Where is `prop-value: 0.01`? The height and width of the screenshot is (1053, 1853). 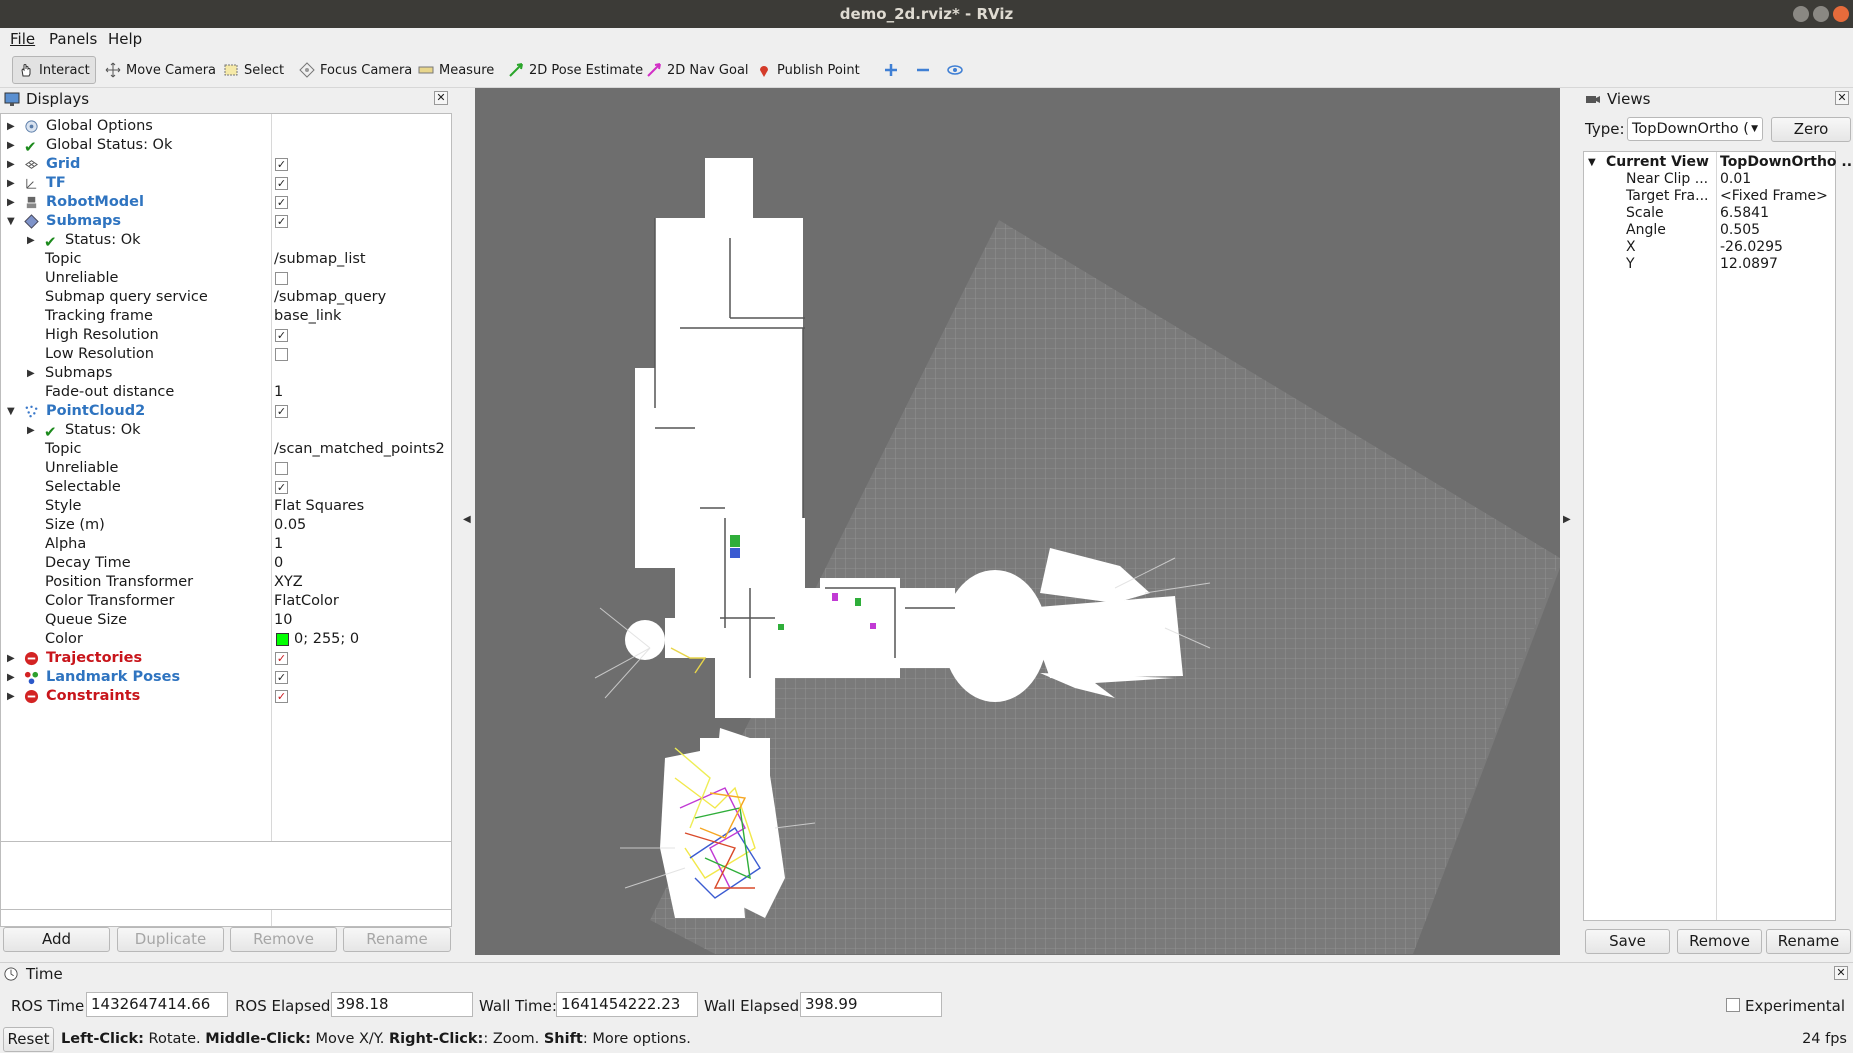 prop-value: 0.01 is located at coordinates (1735, 179).